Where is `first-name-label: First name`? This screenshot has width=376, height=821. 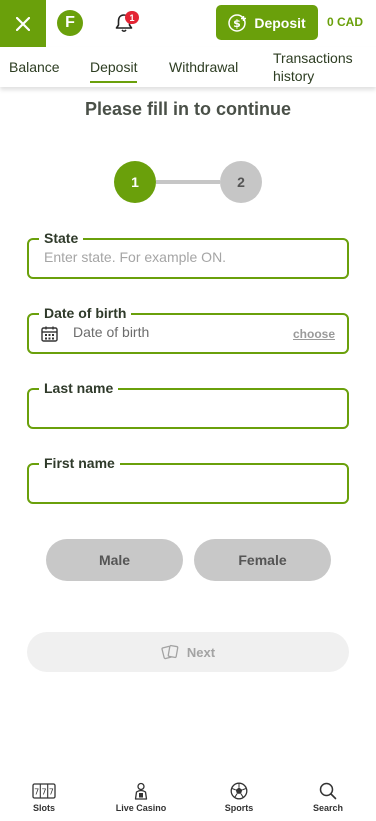 first-name-label: First name is located at coordinates (79, 463).